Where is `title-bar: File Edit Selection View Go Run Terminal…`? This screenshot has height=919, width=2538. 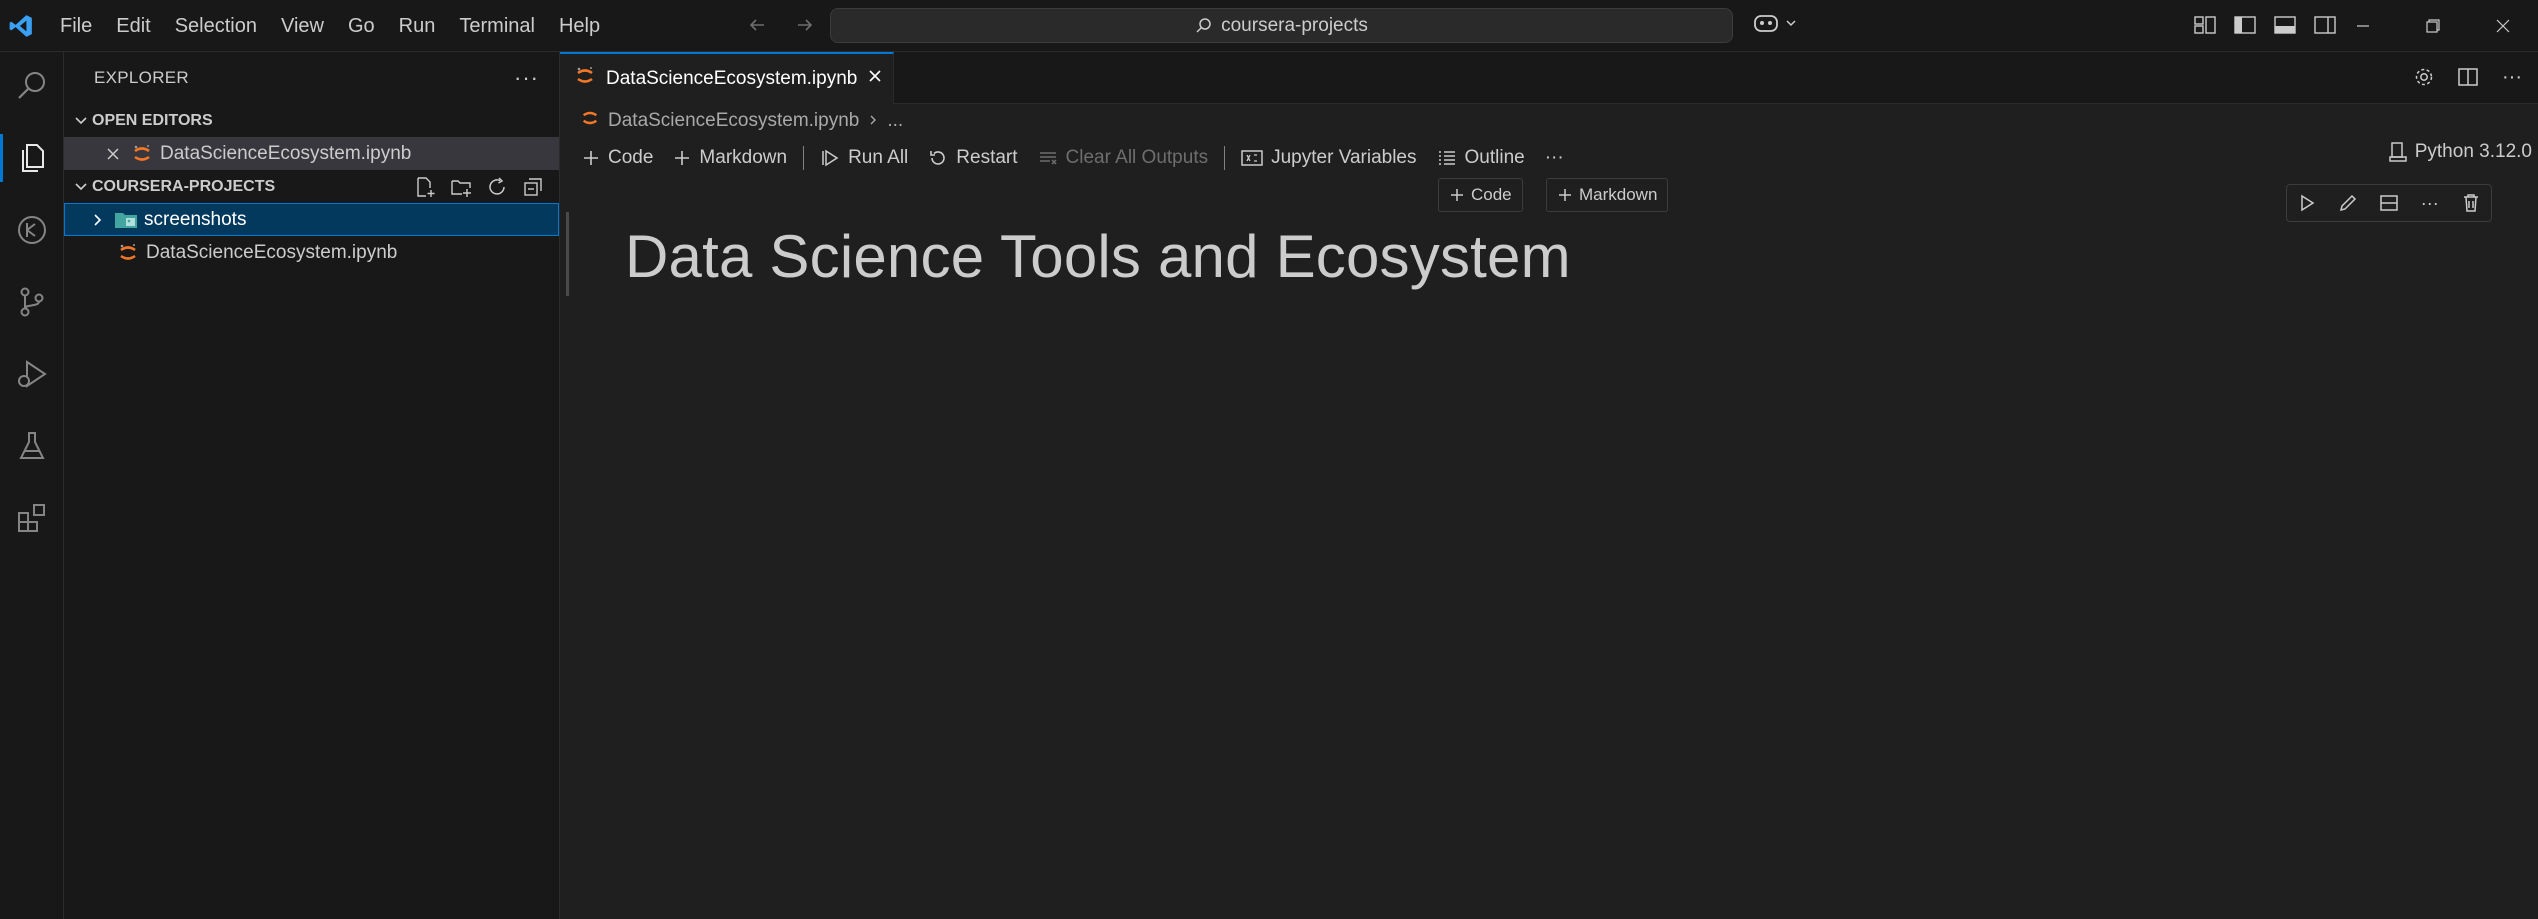 title-bar: File Edit Selection View Go Run Terminal… is located at coordinates (1269, 26).